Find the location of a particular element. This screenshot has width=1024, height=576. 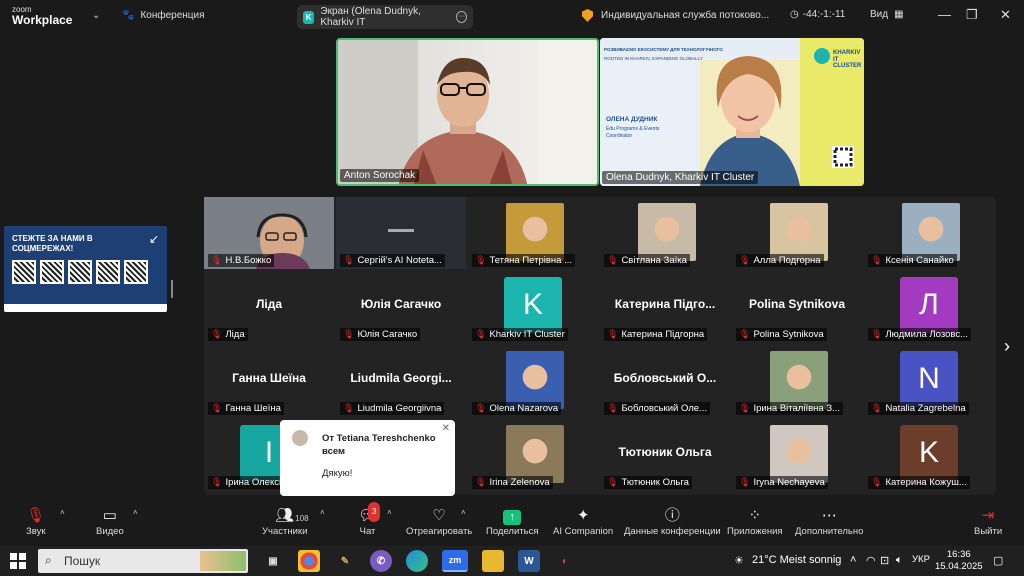

clock: 16:36 15.04.2025 is located at coordinates (959, 561).